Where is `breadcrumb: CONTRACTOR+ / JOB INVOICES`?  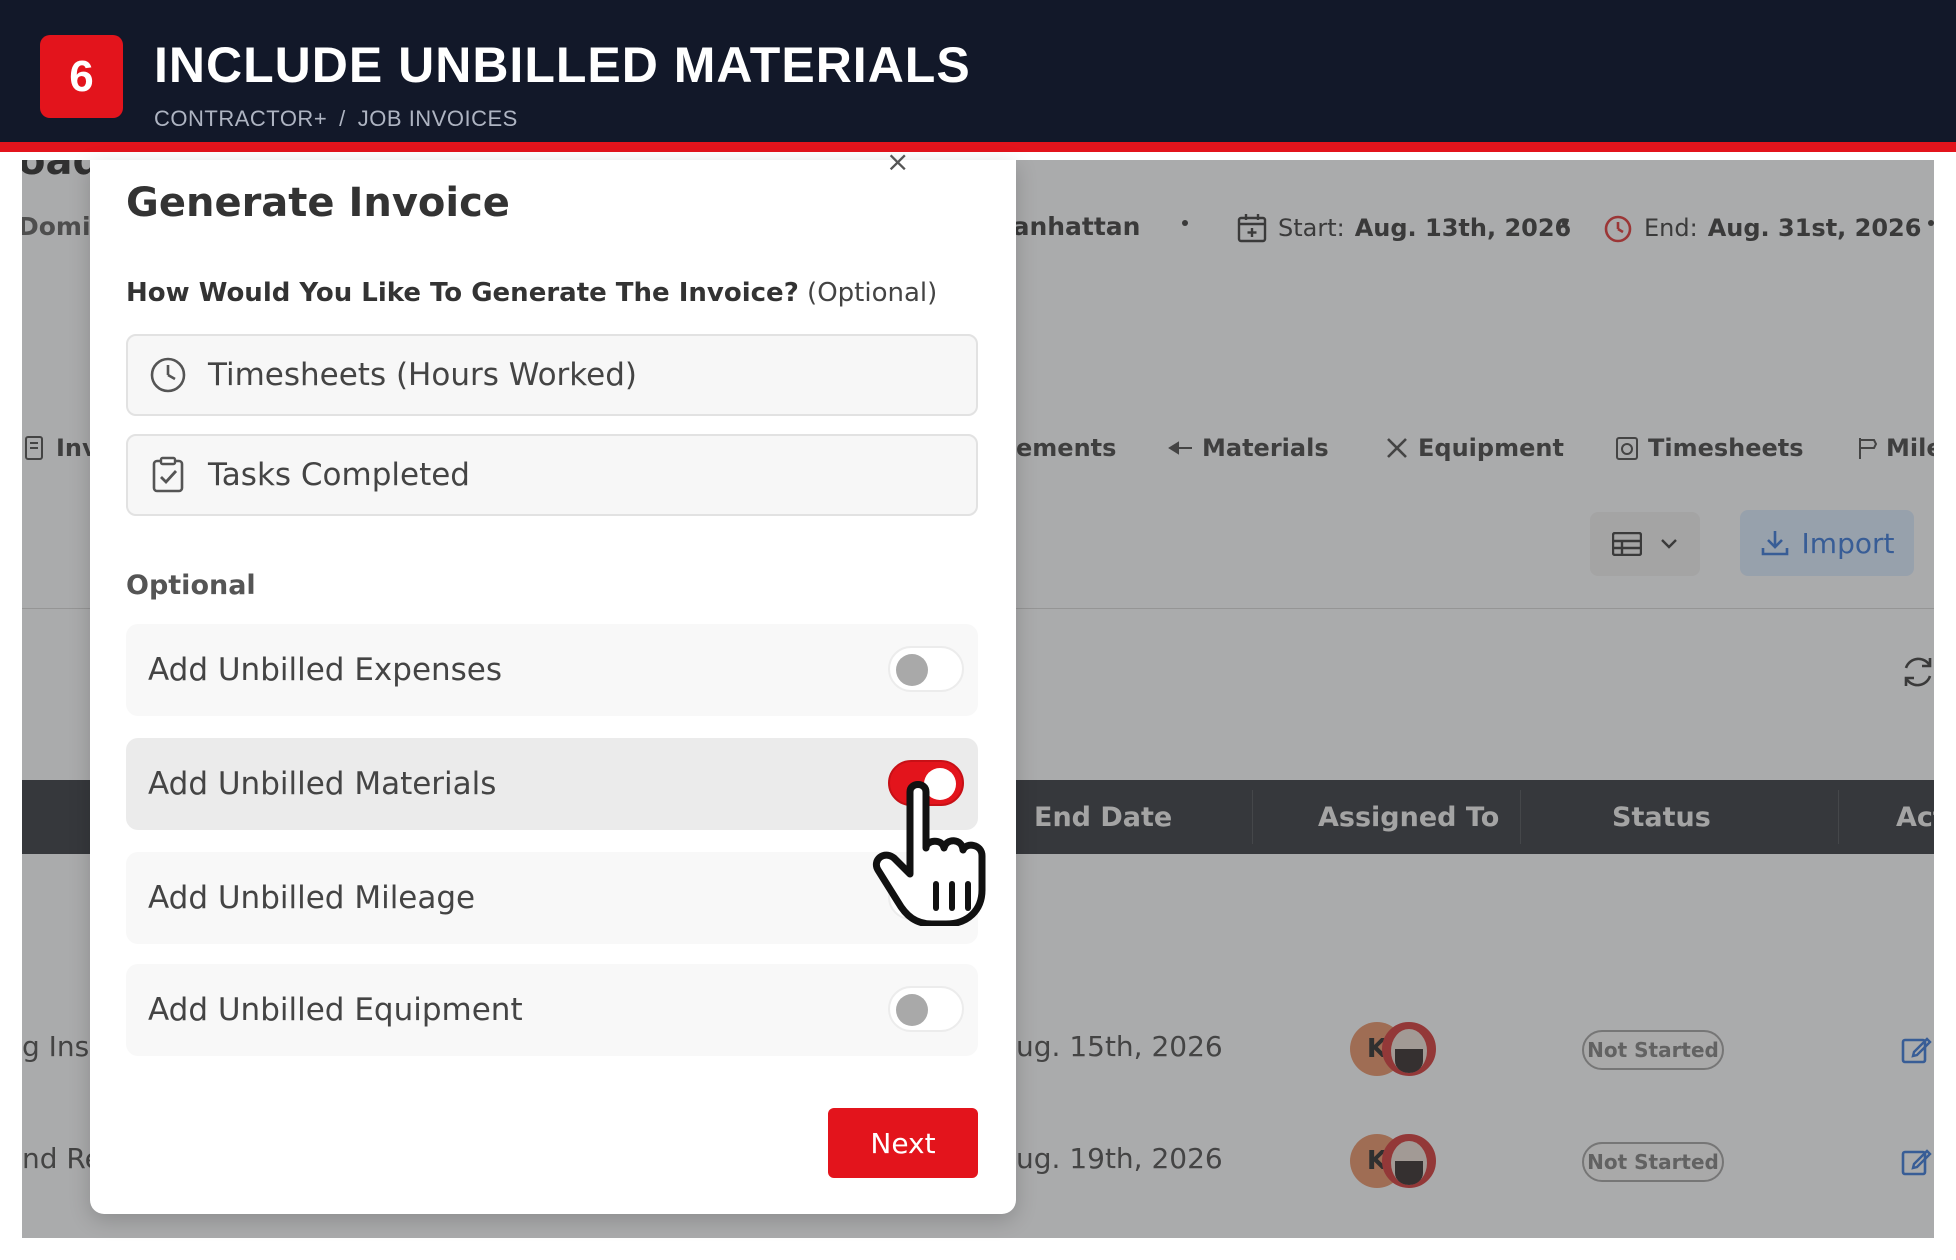
breadcrumb: CONTRACTOR+ / JOB INVOICES is located at coordinates (336, 119).